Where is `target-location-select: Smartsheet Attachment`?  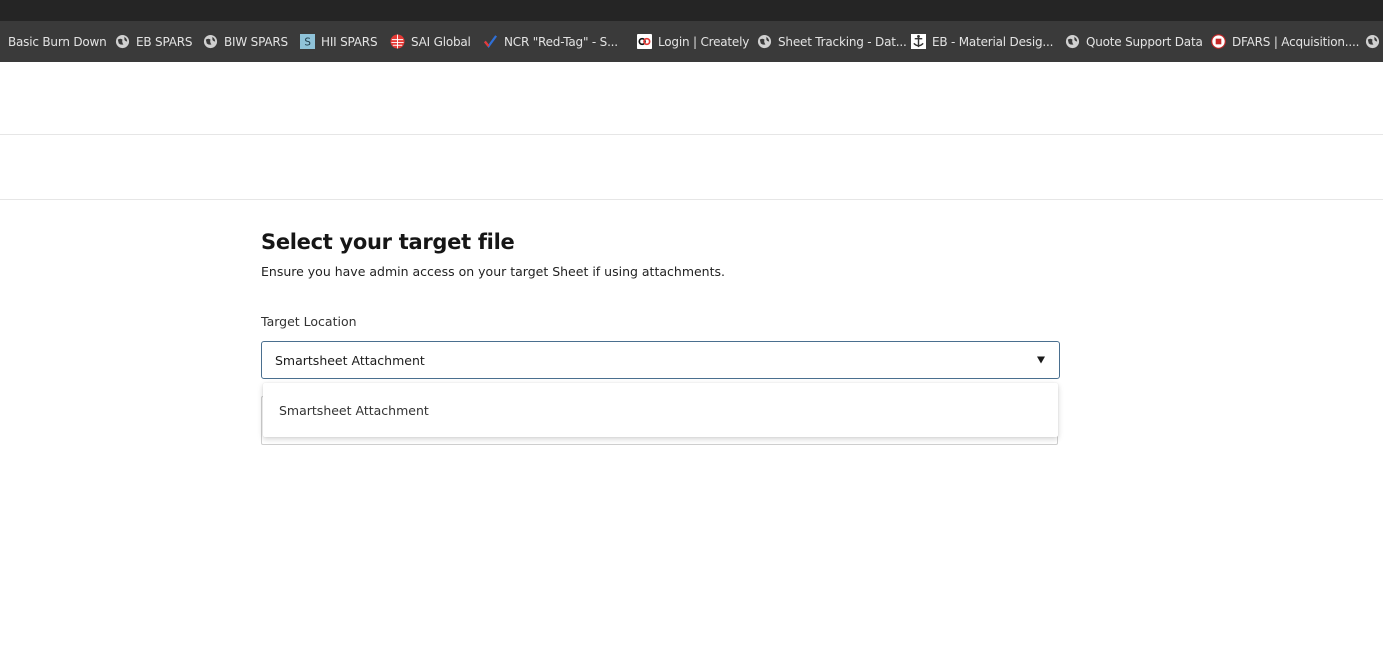
target-location-select: Smartsheet Attachment is located at coordinates (660, 360).